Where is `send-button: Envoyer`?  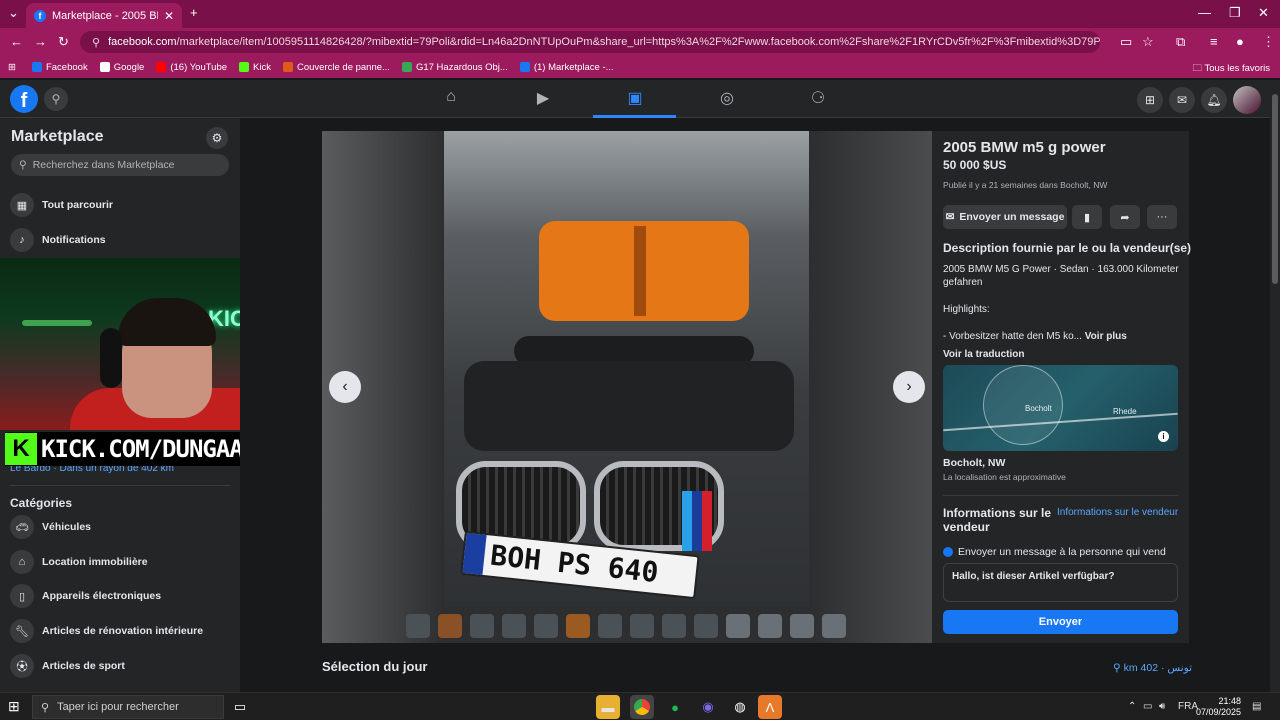
send-button: Envoyer is located at coordinates (1060, 622).